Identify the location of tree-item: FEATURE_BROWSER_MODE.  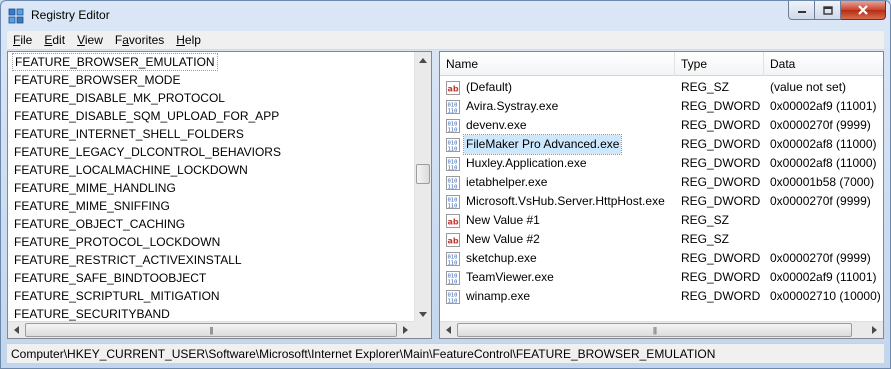
(97, 80).